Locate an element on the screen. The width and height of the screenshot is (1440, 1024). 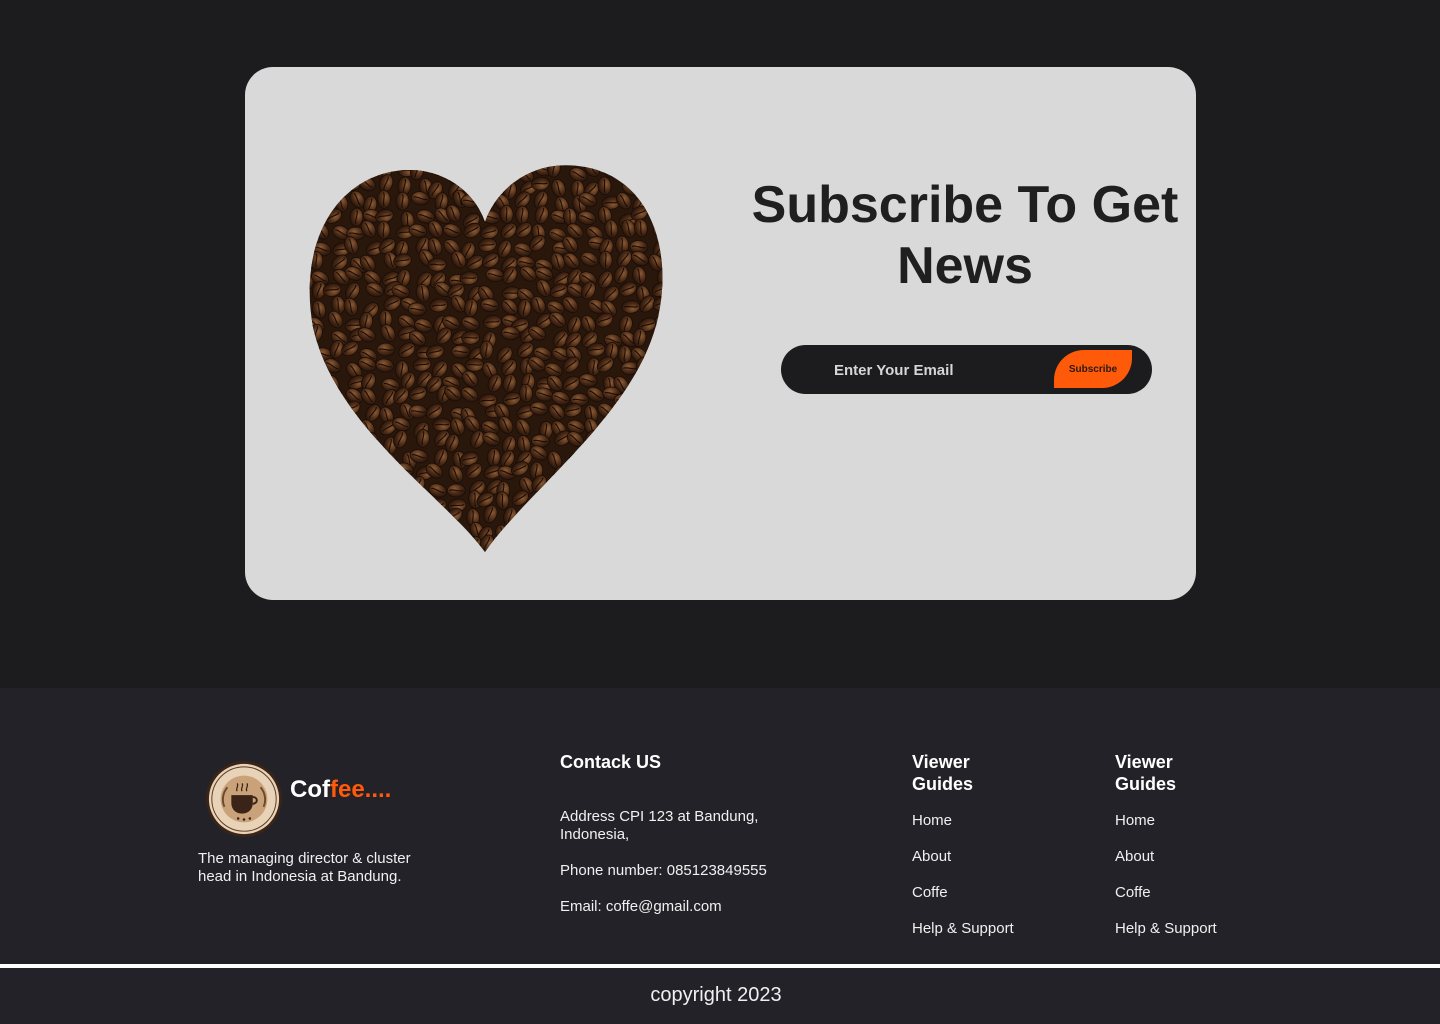
coffee-shop-logo is located at coordinates (244, 799).